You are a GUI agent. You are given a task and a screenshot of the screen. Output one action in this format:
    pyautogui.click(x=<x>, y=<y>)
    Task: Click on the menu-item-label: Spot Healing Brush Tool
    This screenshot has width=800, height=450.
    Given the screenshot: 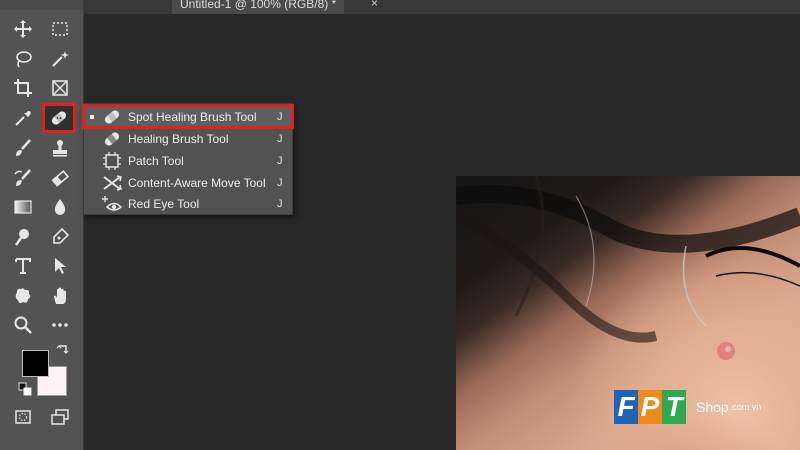 What is the action you would take?
    pyautogui.click(x=192, y=116)
    